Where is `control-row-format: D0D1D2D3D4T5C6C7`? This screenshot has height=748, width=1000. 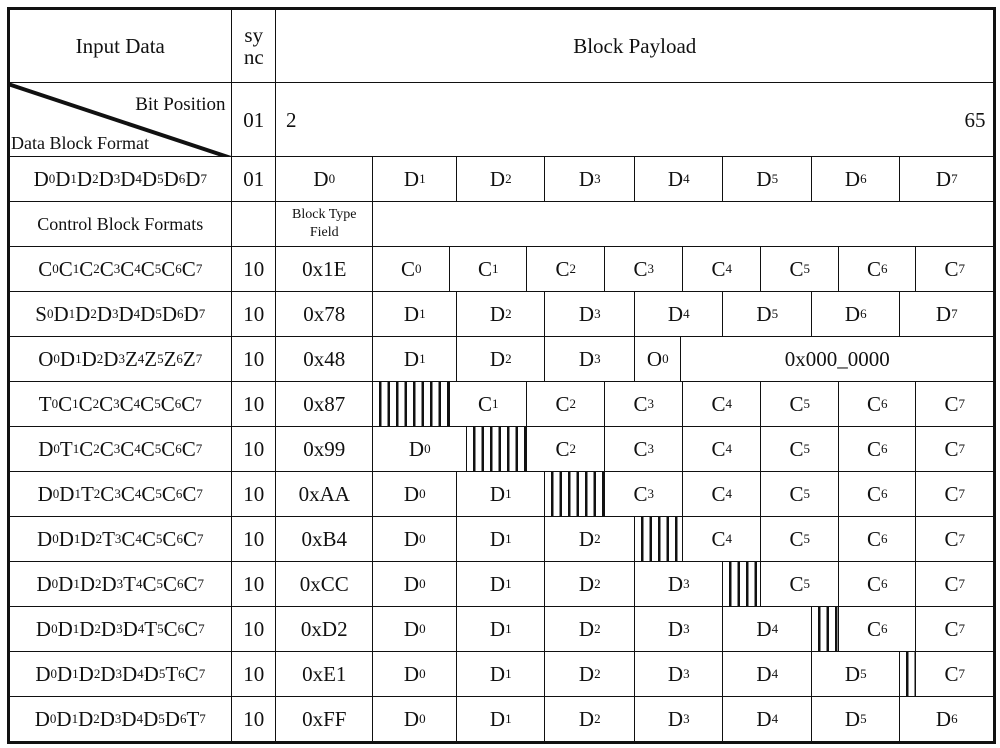
control-row-format: D0D1D2D3D4T5C6C7 is located at coordinates (120, 629).